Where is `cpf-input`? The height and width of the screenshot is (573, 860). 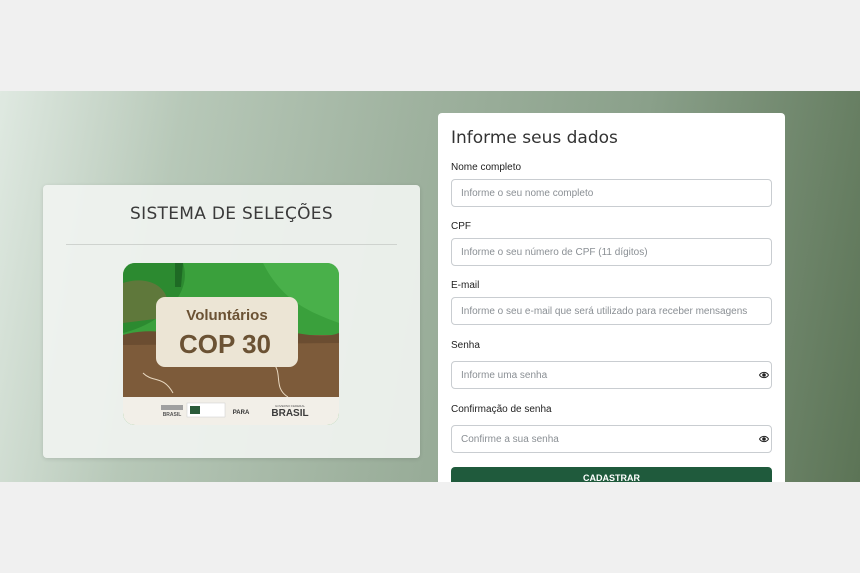 cpf-input is located at coordinates (611, 252).